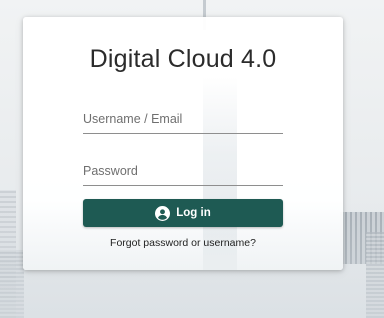 This screenshot has height=318, width=384. I want to click on password-input, so click(183, 171).